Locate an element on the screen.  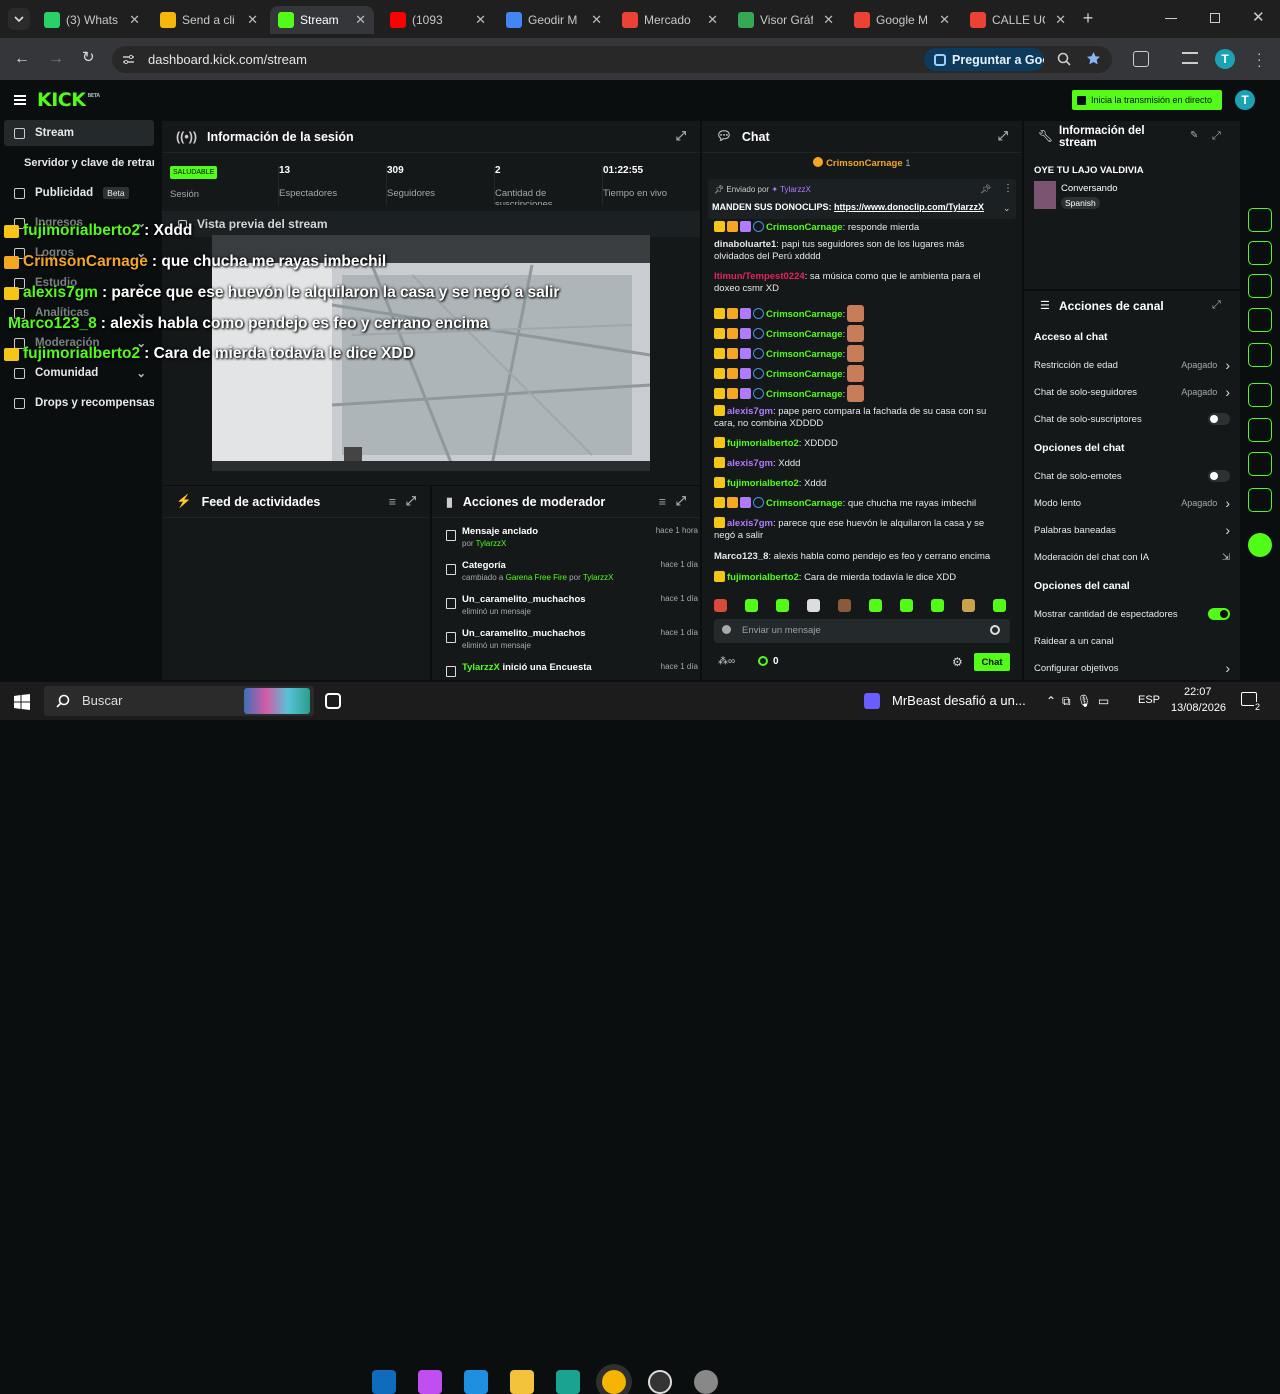
chat-message: alexis7gm: Xddd is located at coordinates (859, 463).